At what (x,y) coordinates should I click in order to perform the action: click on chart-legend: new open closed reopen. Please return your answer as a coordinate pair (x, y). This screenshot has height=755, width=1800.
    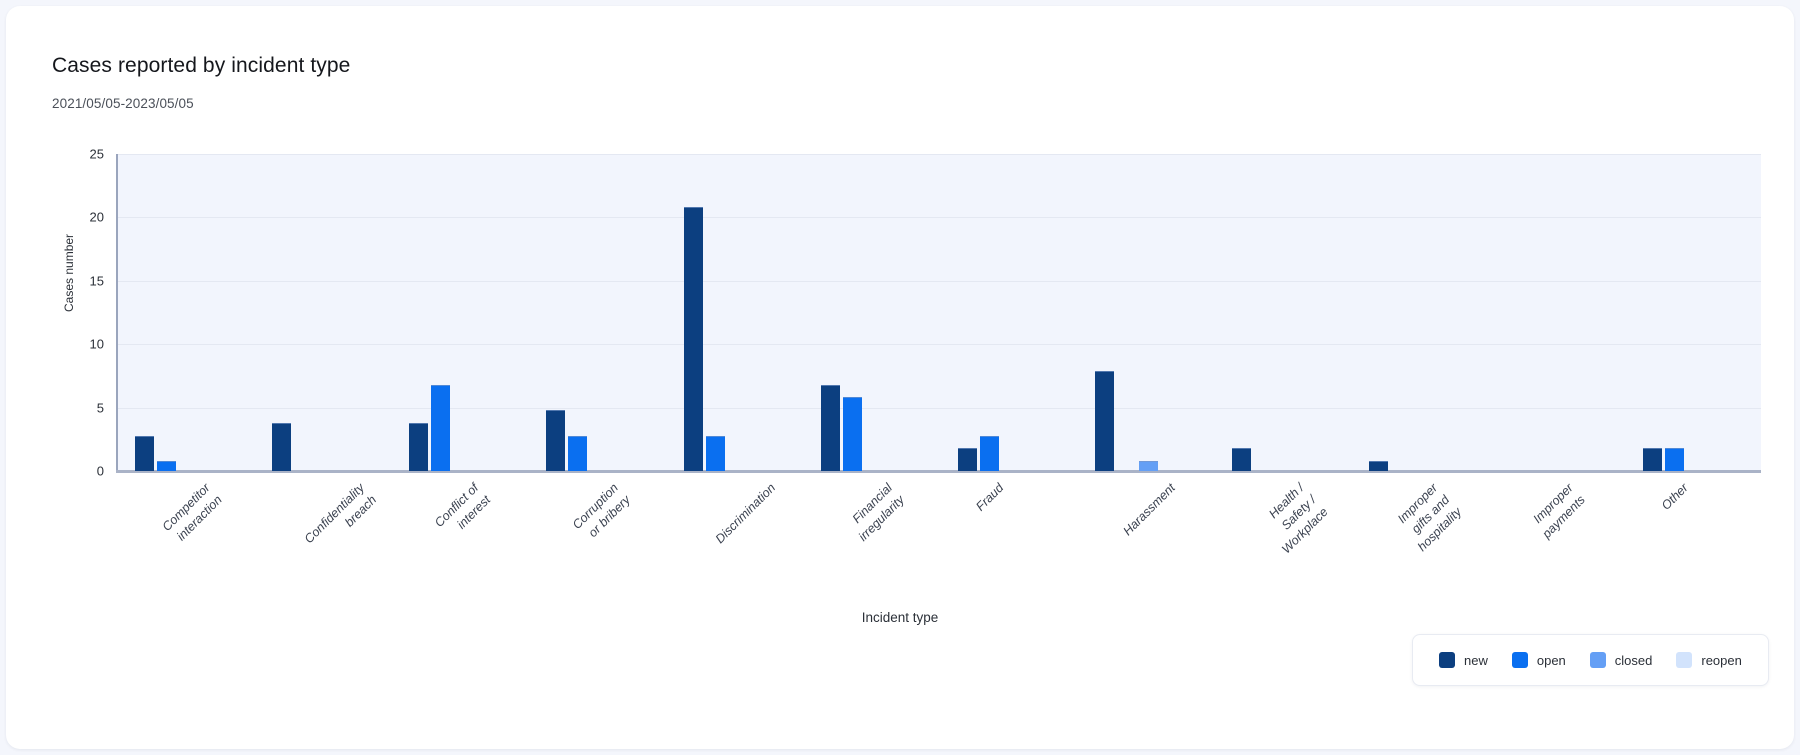
    Looking at the image, I should click on (1590, 660).